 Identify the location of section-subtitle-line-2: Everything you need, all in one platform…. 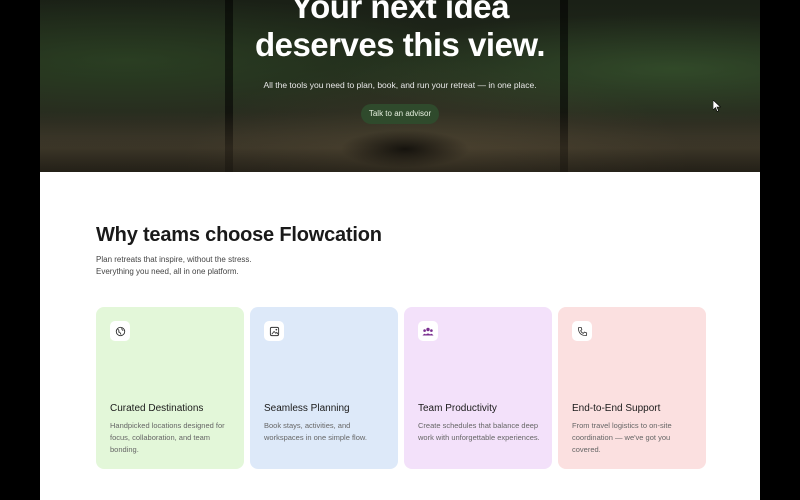
(167, 271).